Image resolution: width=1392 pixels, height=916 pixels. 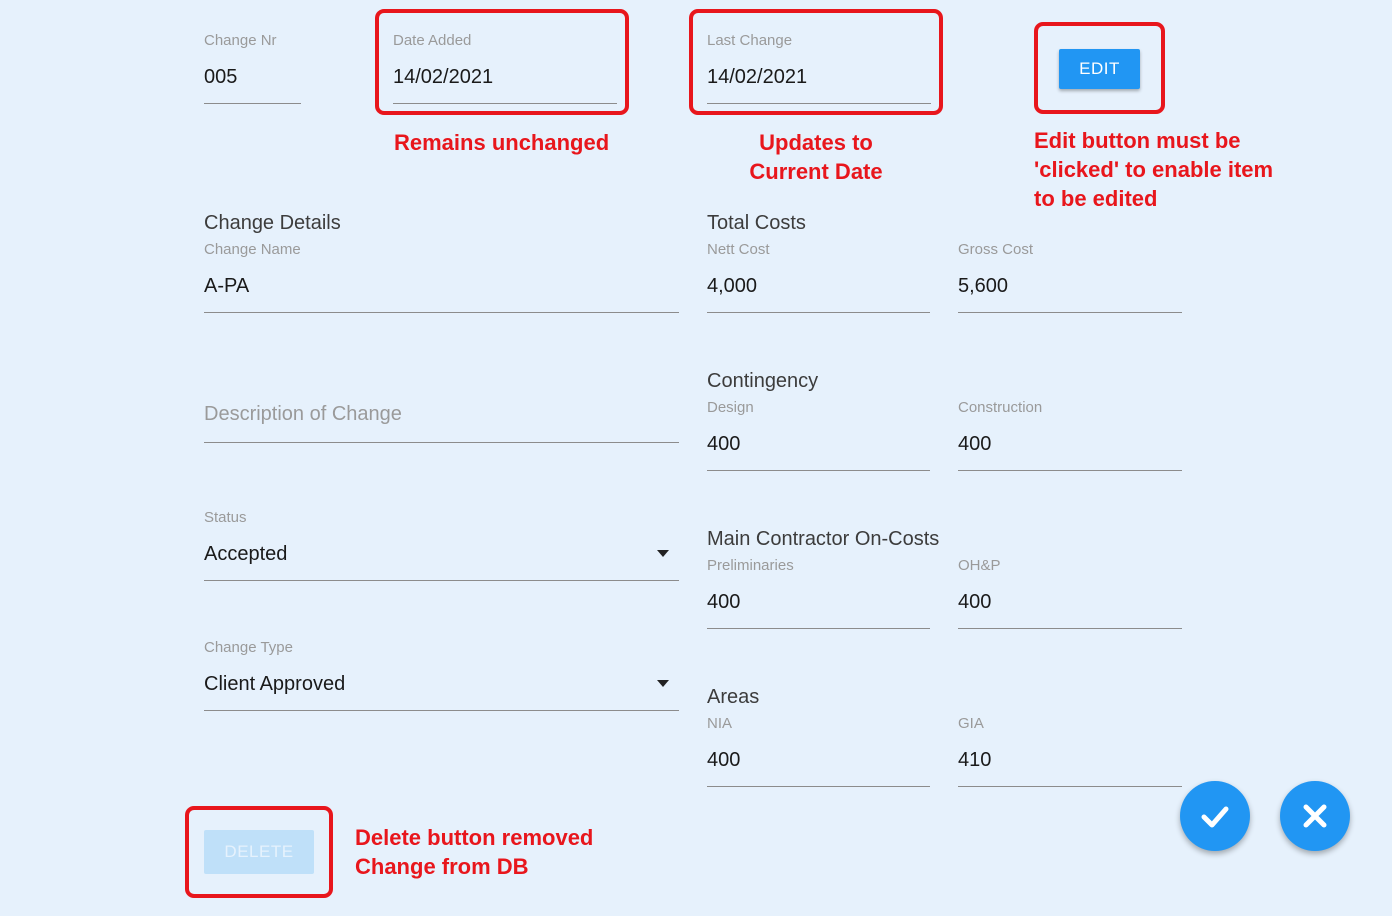 What do you see at coordinates (816, 171) in the screenshot?
I see `last-change-note-line2: Current Date` at bounding box center [816, 171].